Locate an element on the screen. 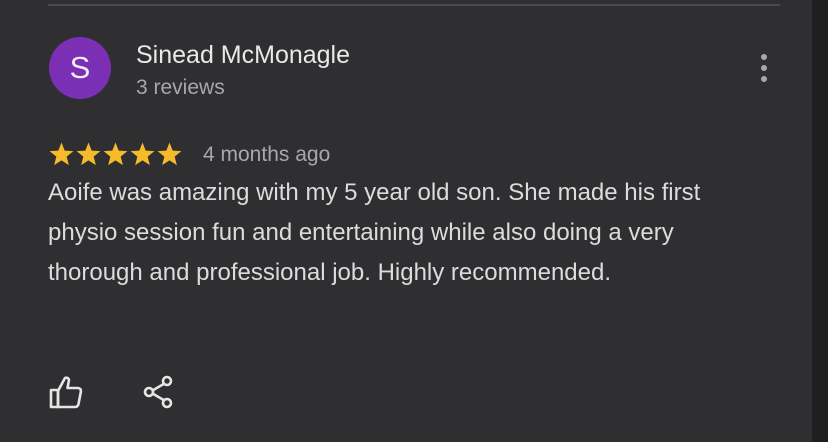 The image size is (828, 442). review-count: 3 reviews is located at coordinates (180, 87).